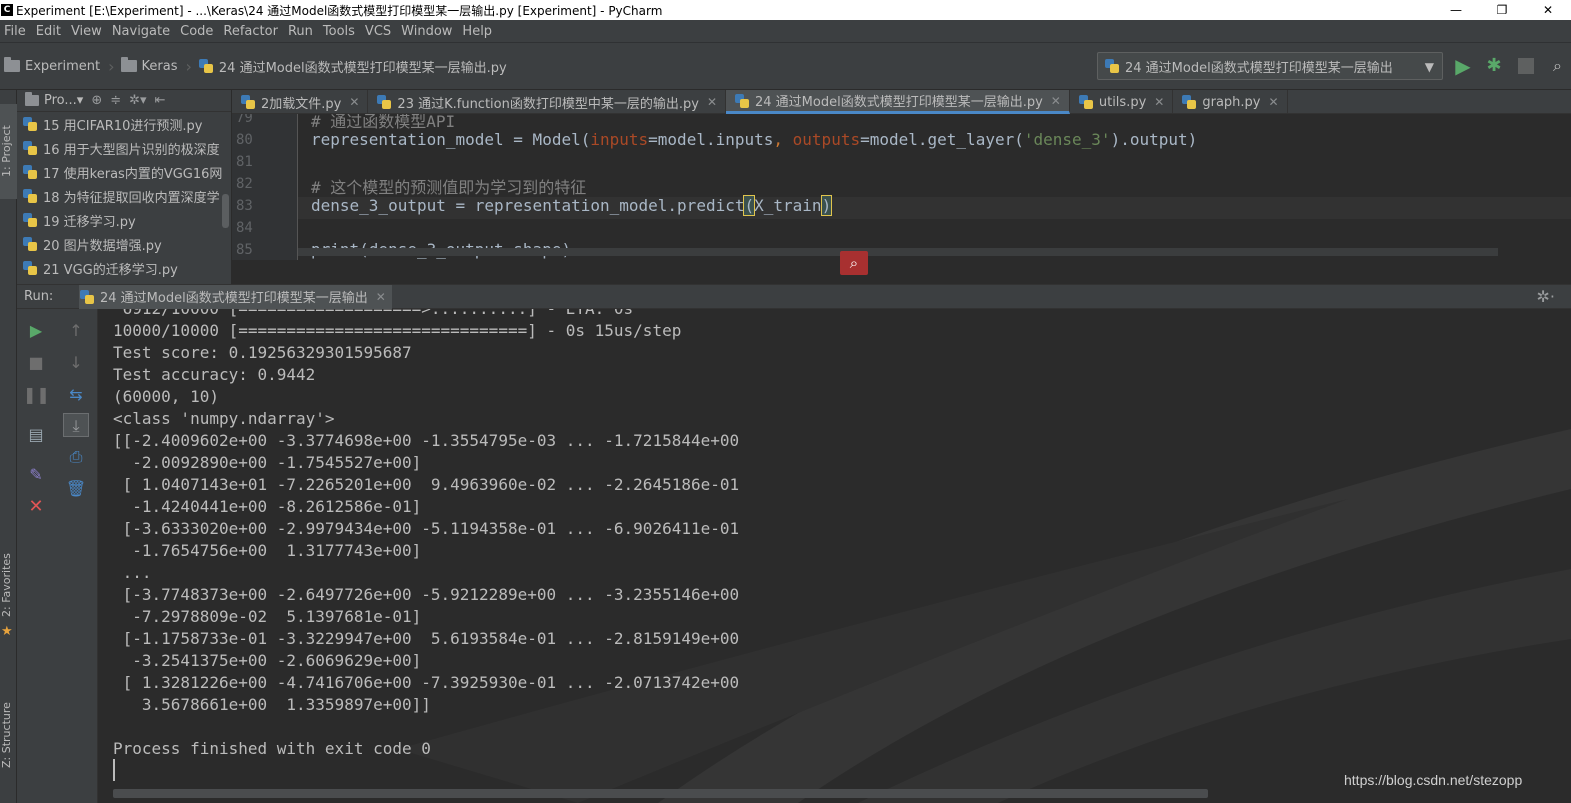  Describe the element at coordinates (8, 735) in the screenshot. I see `tool-tab-structure: Z: Structure` at that location.